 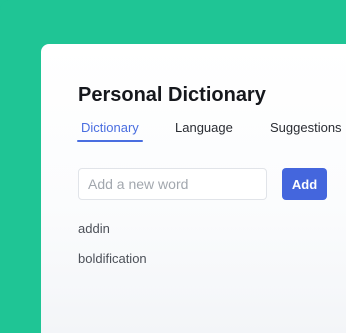 What do you see at coordinates (304, 184) in the screenshot?
I see `add-button: Add` at bounding box center [304, 184].